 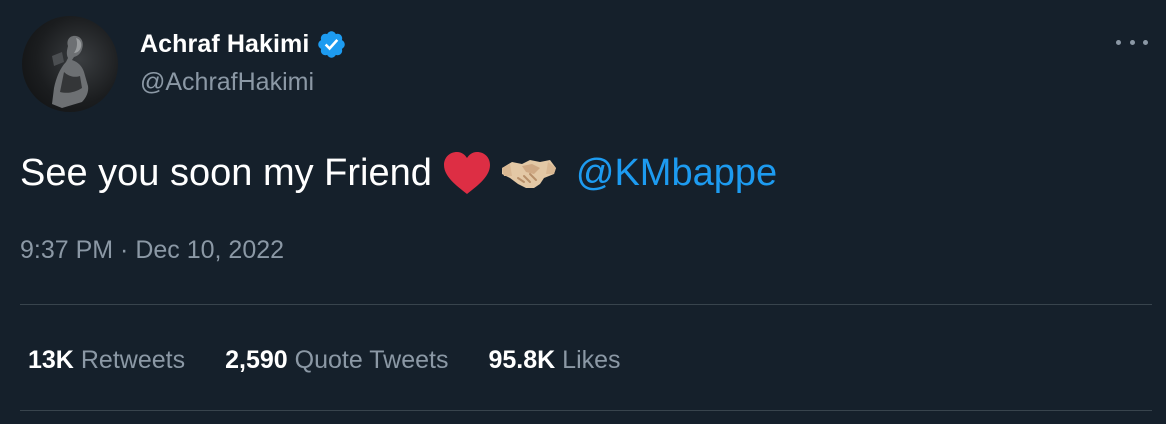 What do you see at coordinates (522, 359) in the screenshot?
I see `likes-count: 95.8K` at bounding box center [522, 359].